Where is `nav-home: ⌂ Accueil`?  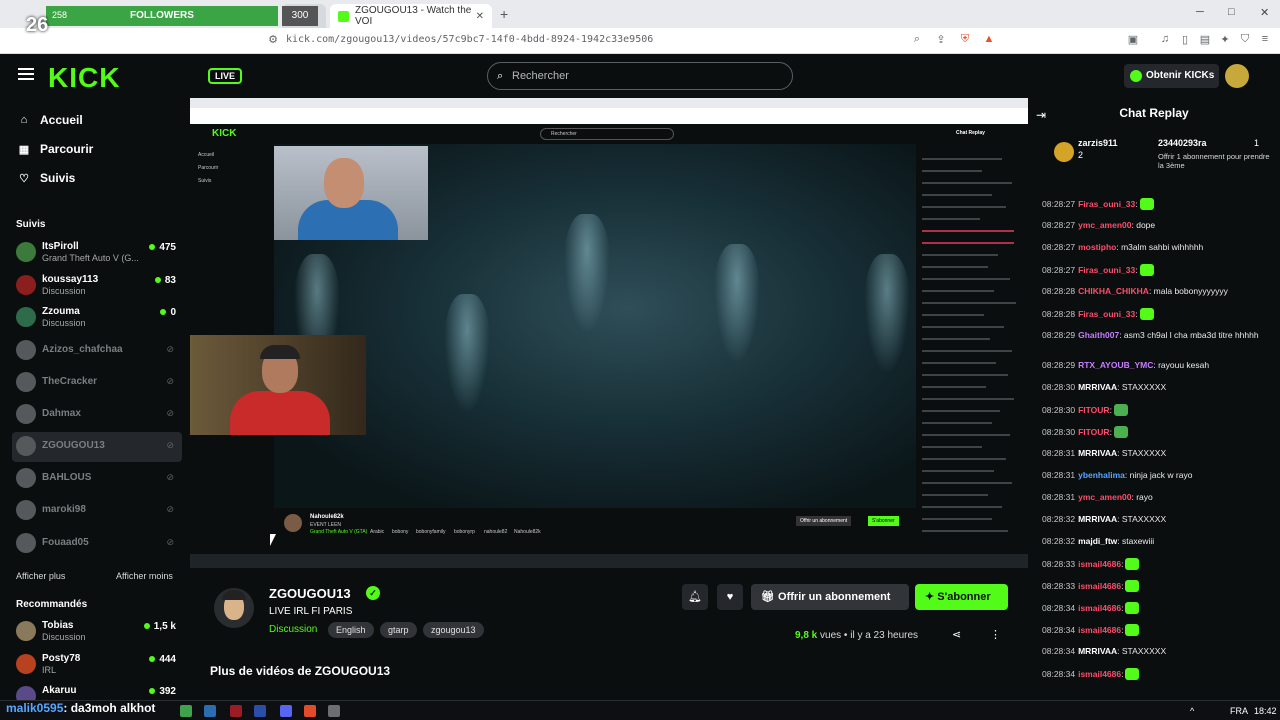 nav-home: ⌂ Accueil is located at coordinates (50, 120).